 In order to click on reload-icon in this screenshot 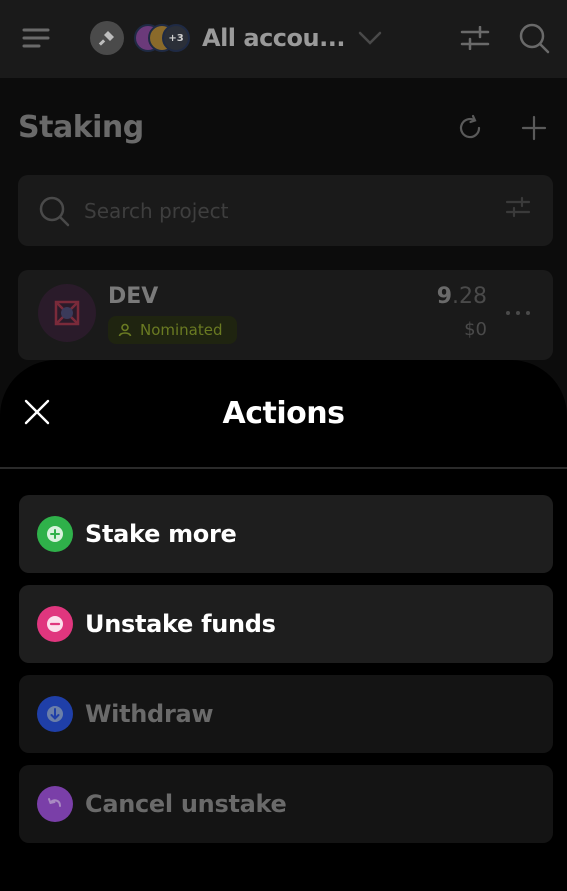, I will do `click(470, 128)`.